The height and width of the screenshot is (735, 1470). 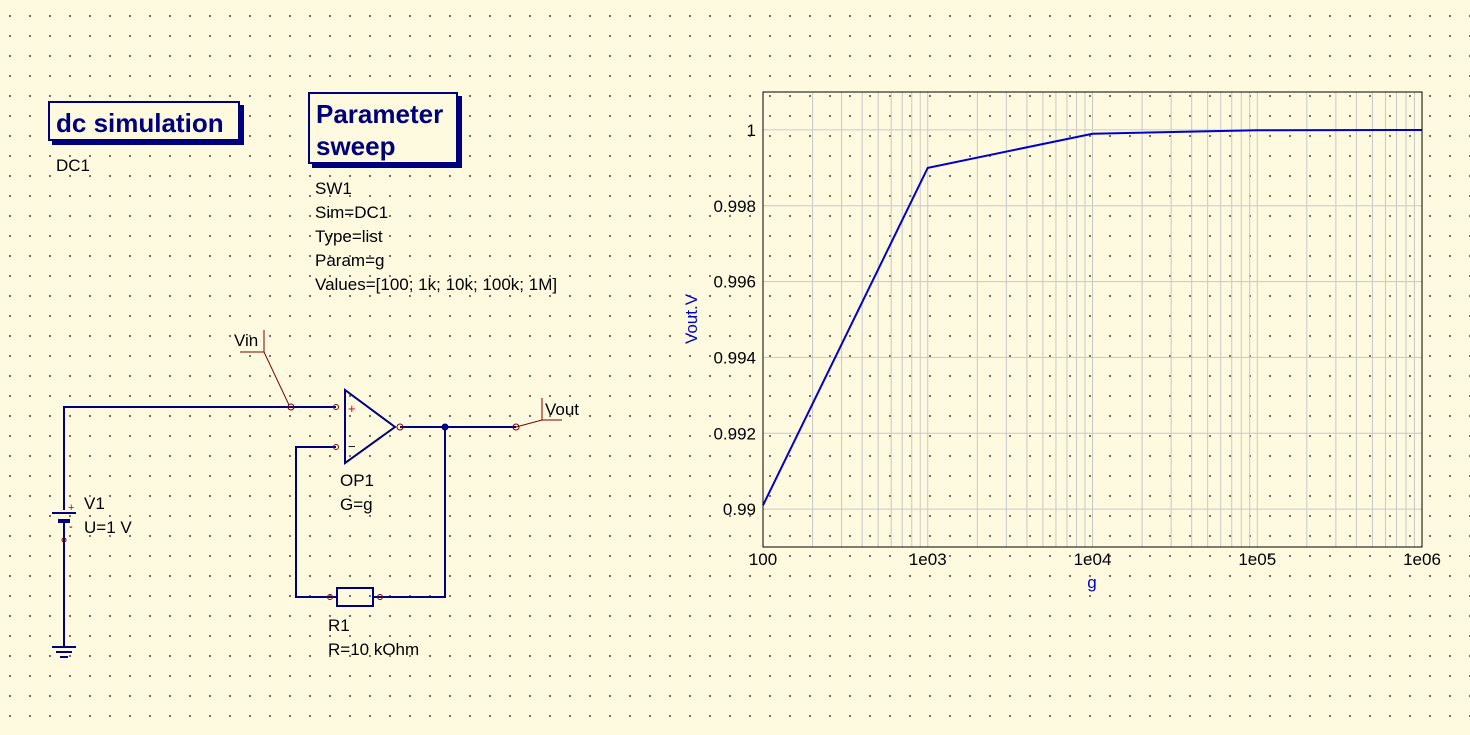 I want to click on x-tick-label: 1e03, so click(x=928, y=559).